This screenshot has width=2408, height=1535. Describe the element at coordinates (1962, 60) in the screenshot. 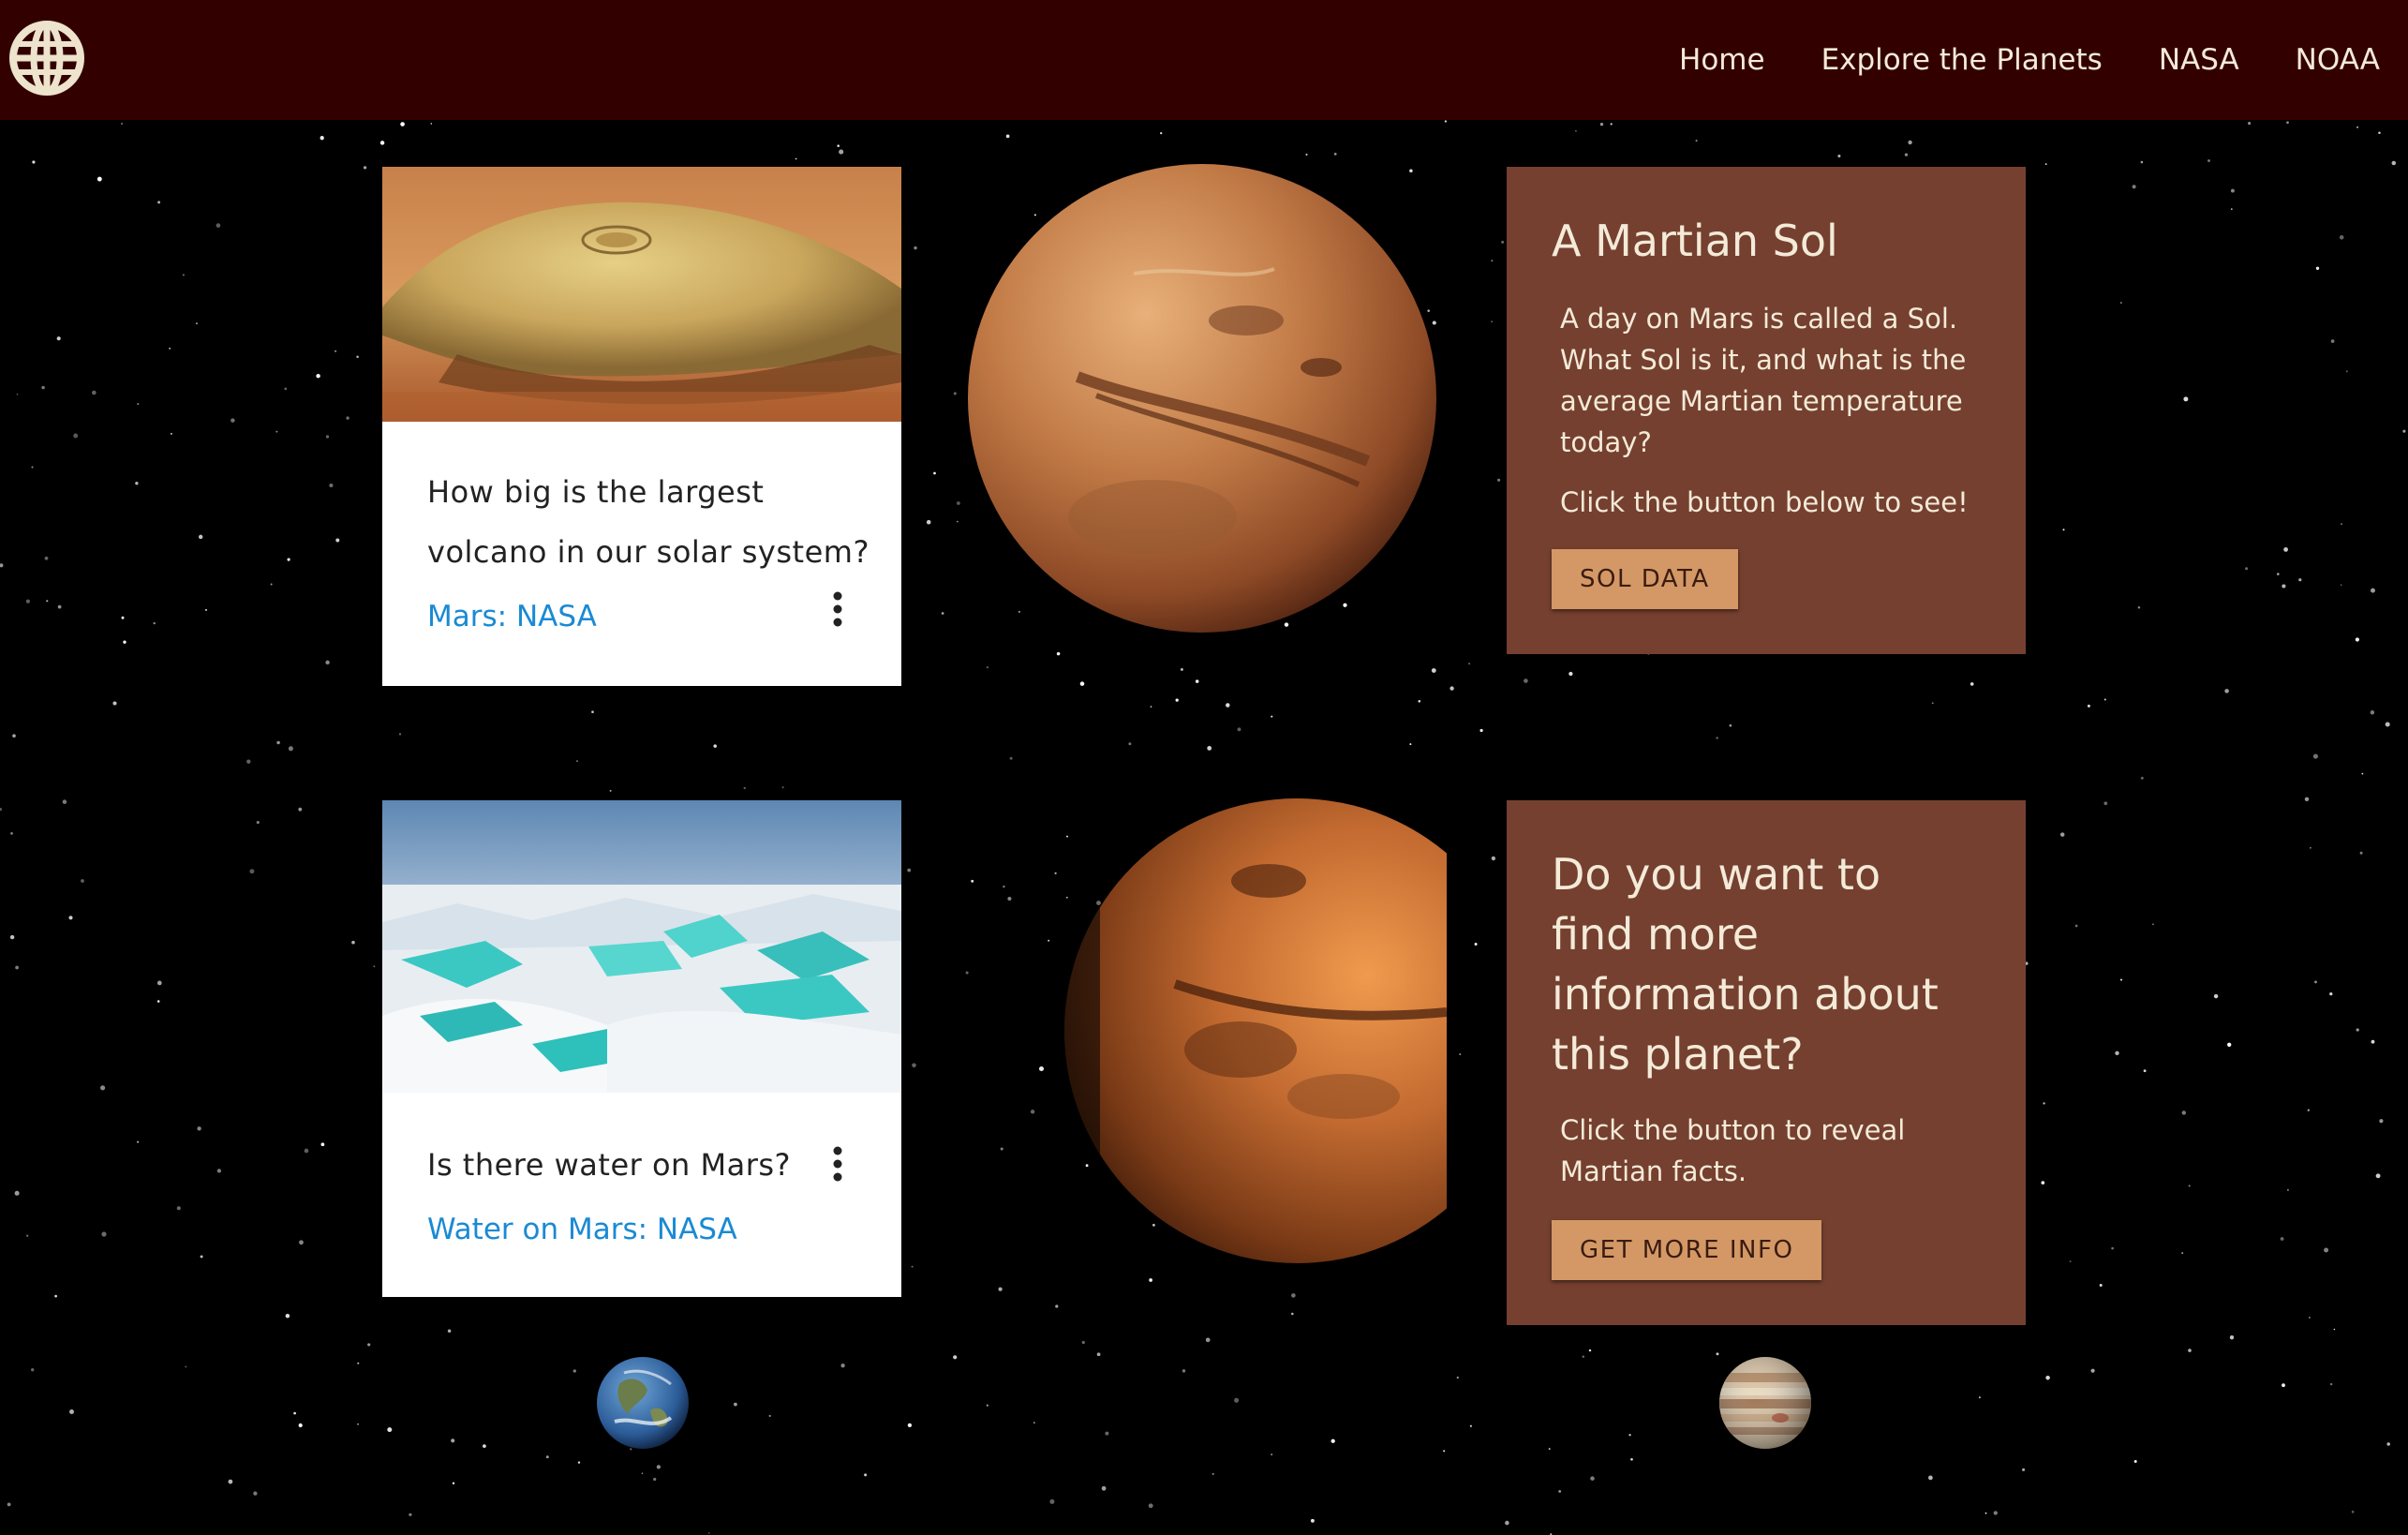

I see `nav-explore-planets: Explore the Planets` at that location.